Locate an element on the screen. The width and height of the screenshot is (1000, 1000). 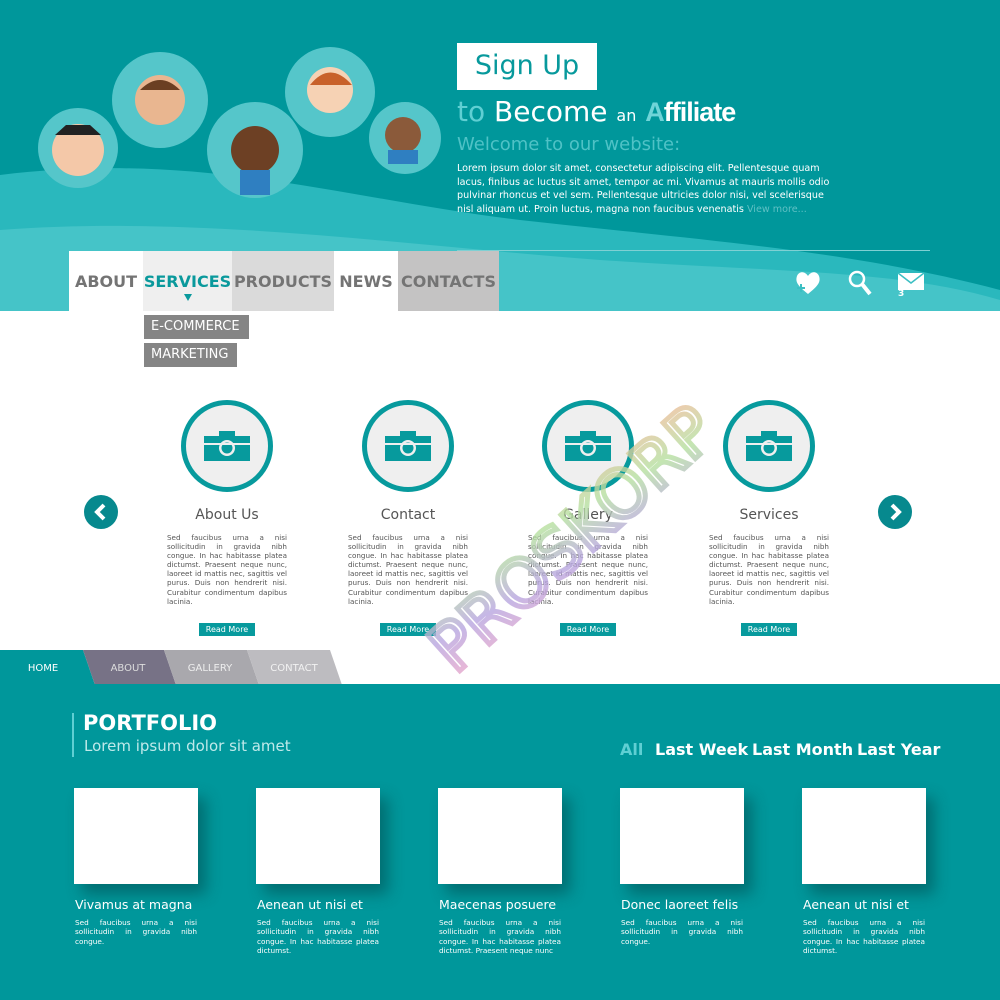
tab-about: ABOUT is located at coordinates (128, 668).